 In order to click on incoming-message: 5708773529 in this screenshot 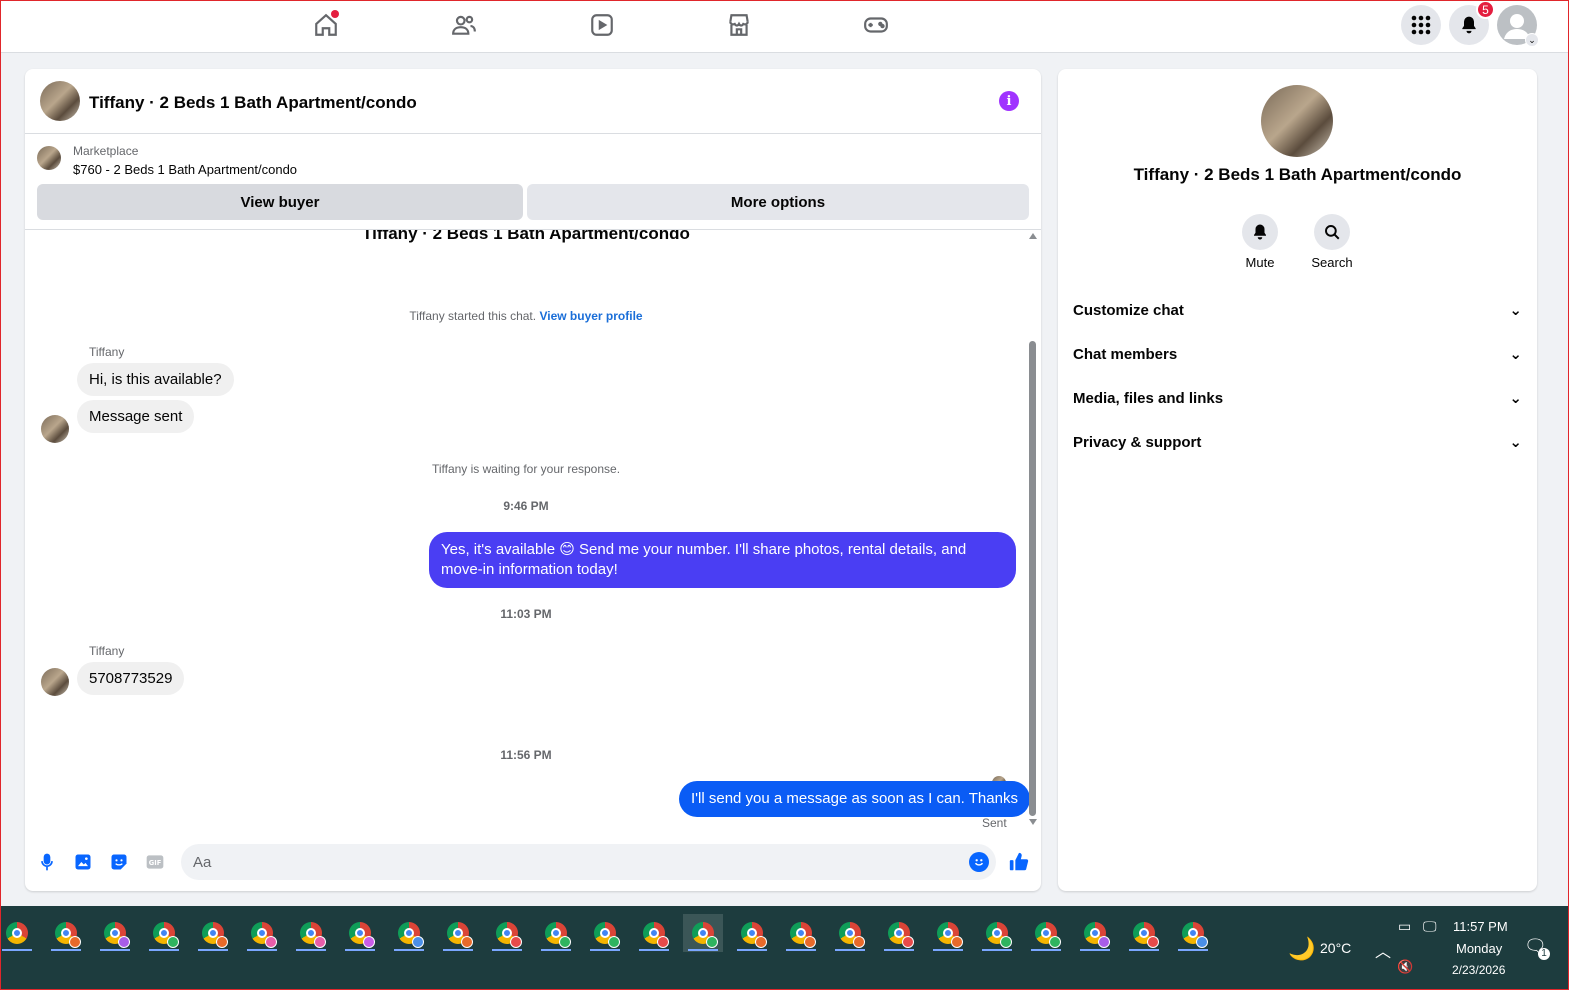, I will do `click(131, 678)`.